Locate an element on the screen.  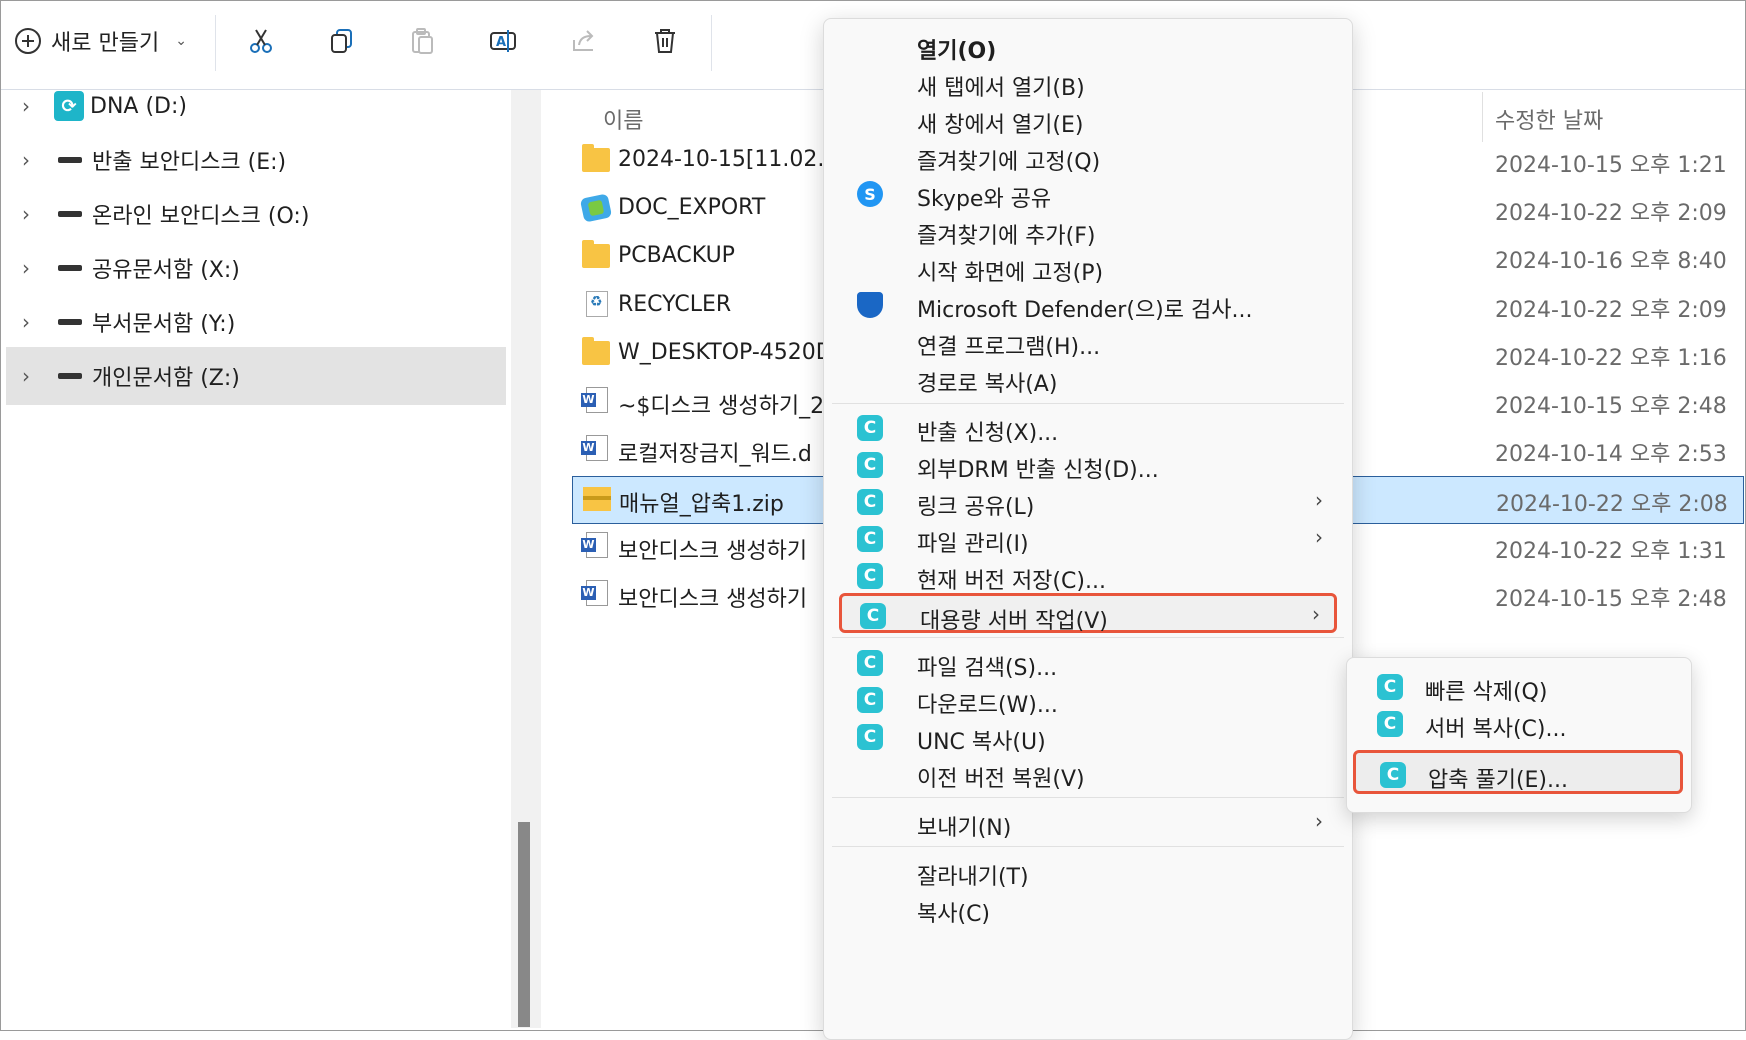
context-menu-item: C 링크 공유(L) › is located at coordinates (1088, 502).